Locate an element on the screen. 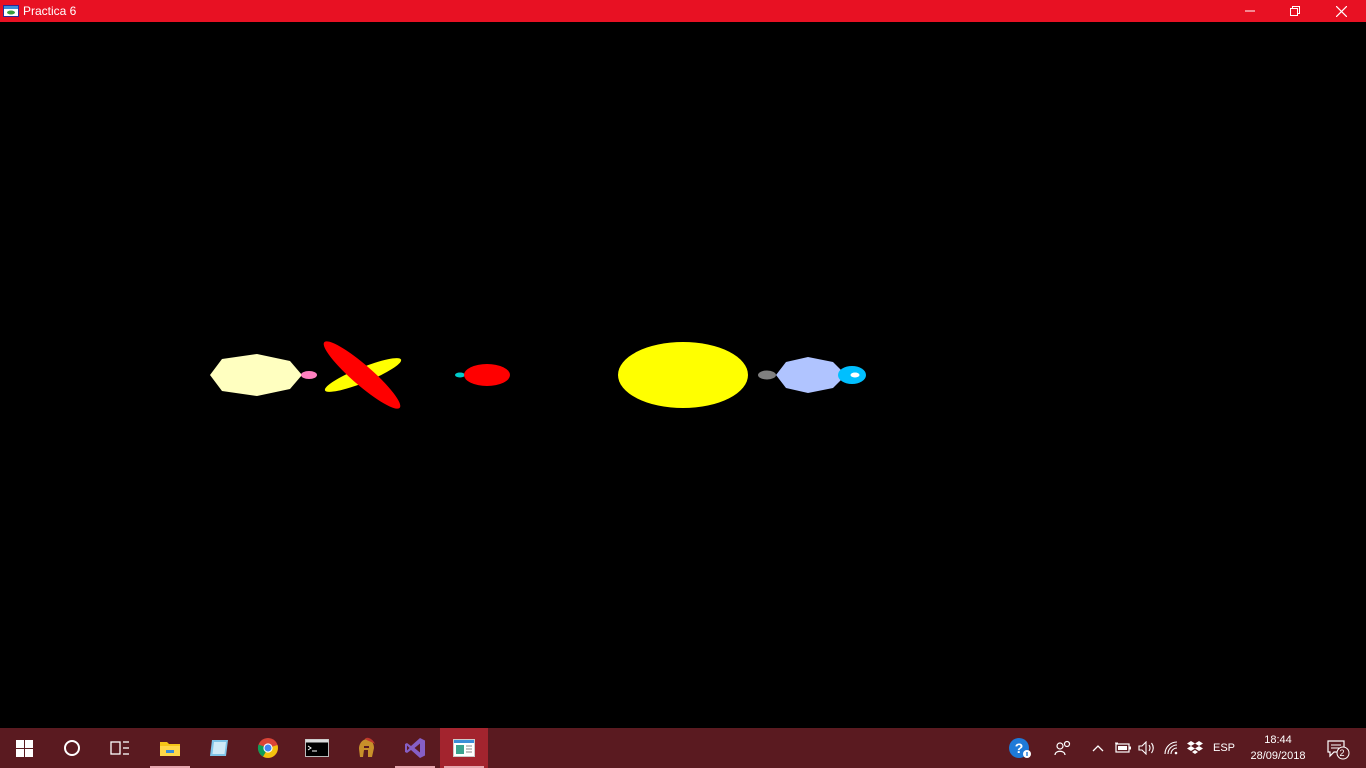 This screenshot has height=768, width=1366. restore-button is located at coordinates (1295, 11).